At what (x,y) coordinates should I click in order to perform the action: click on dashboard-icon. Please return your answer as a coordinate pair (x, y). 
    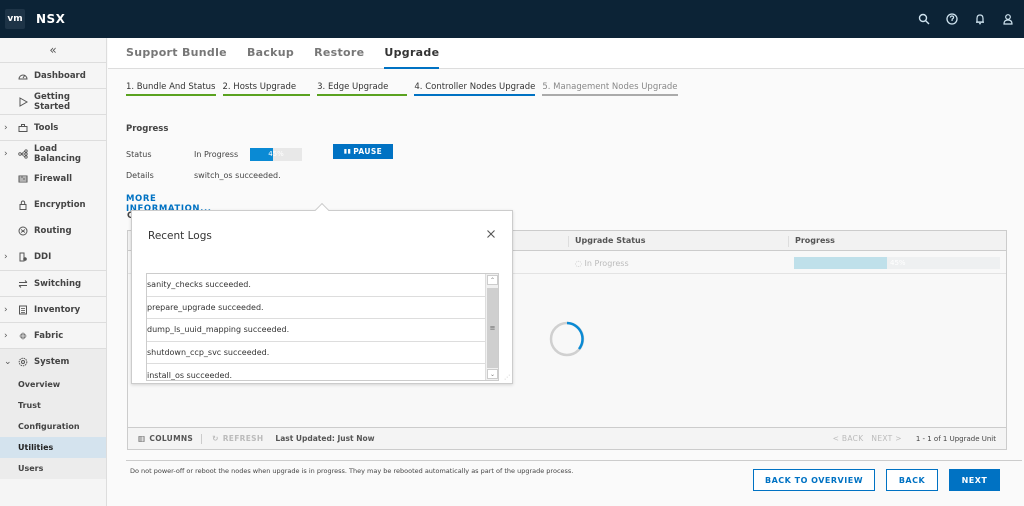
    Looking at the image, I should click on (23, 76).